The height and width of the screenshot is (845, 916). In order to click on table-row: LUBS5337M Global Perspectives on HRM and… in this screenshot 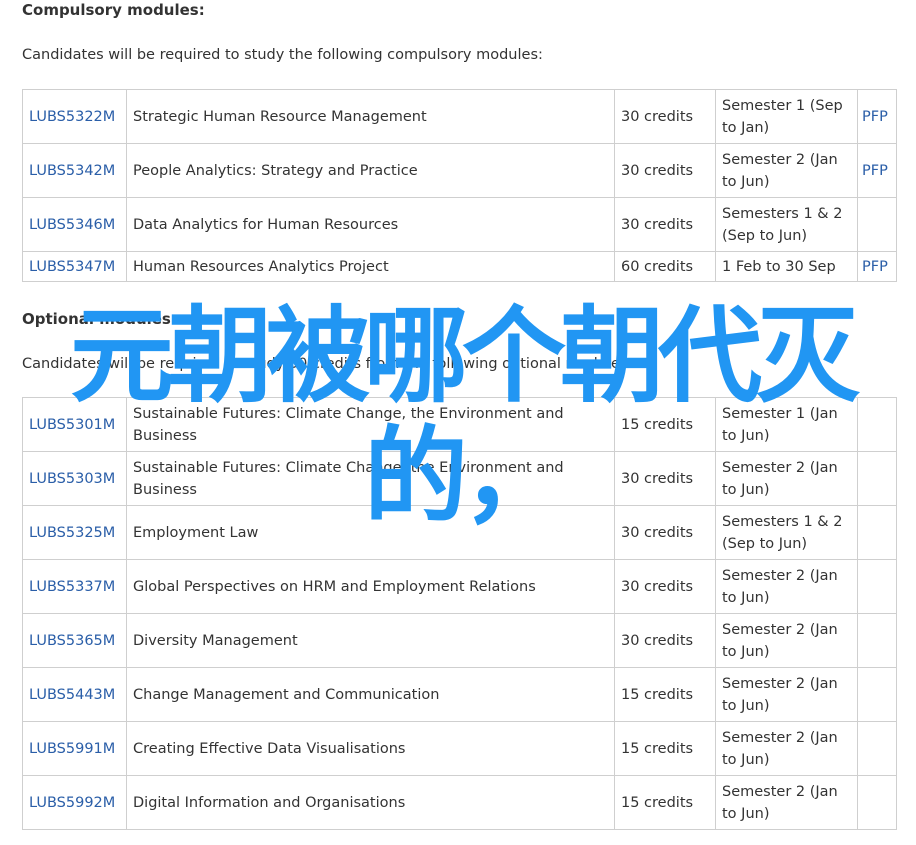, I will do `click(459, 586)`.